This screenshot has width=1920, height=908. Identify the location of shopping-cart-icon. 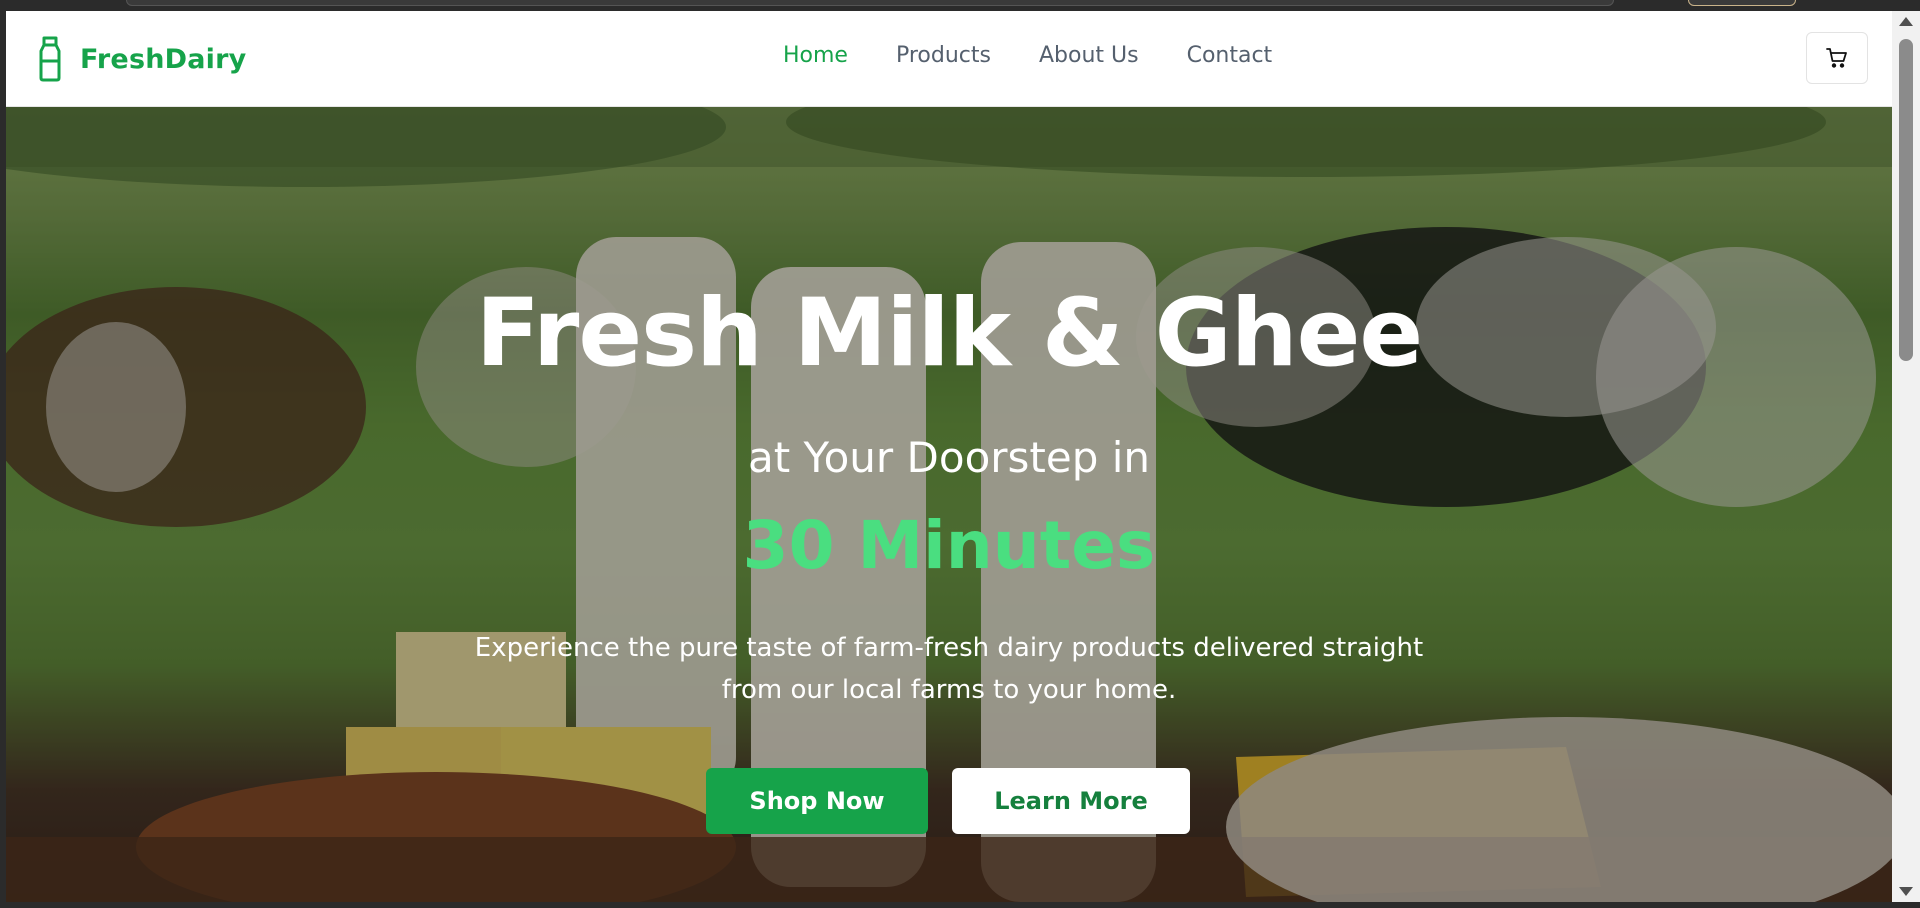
(1836, 58).